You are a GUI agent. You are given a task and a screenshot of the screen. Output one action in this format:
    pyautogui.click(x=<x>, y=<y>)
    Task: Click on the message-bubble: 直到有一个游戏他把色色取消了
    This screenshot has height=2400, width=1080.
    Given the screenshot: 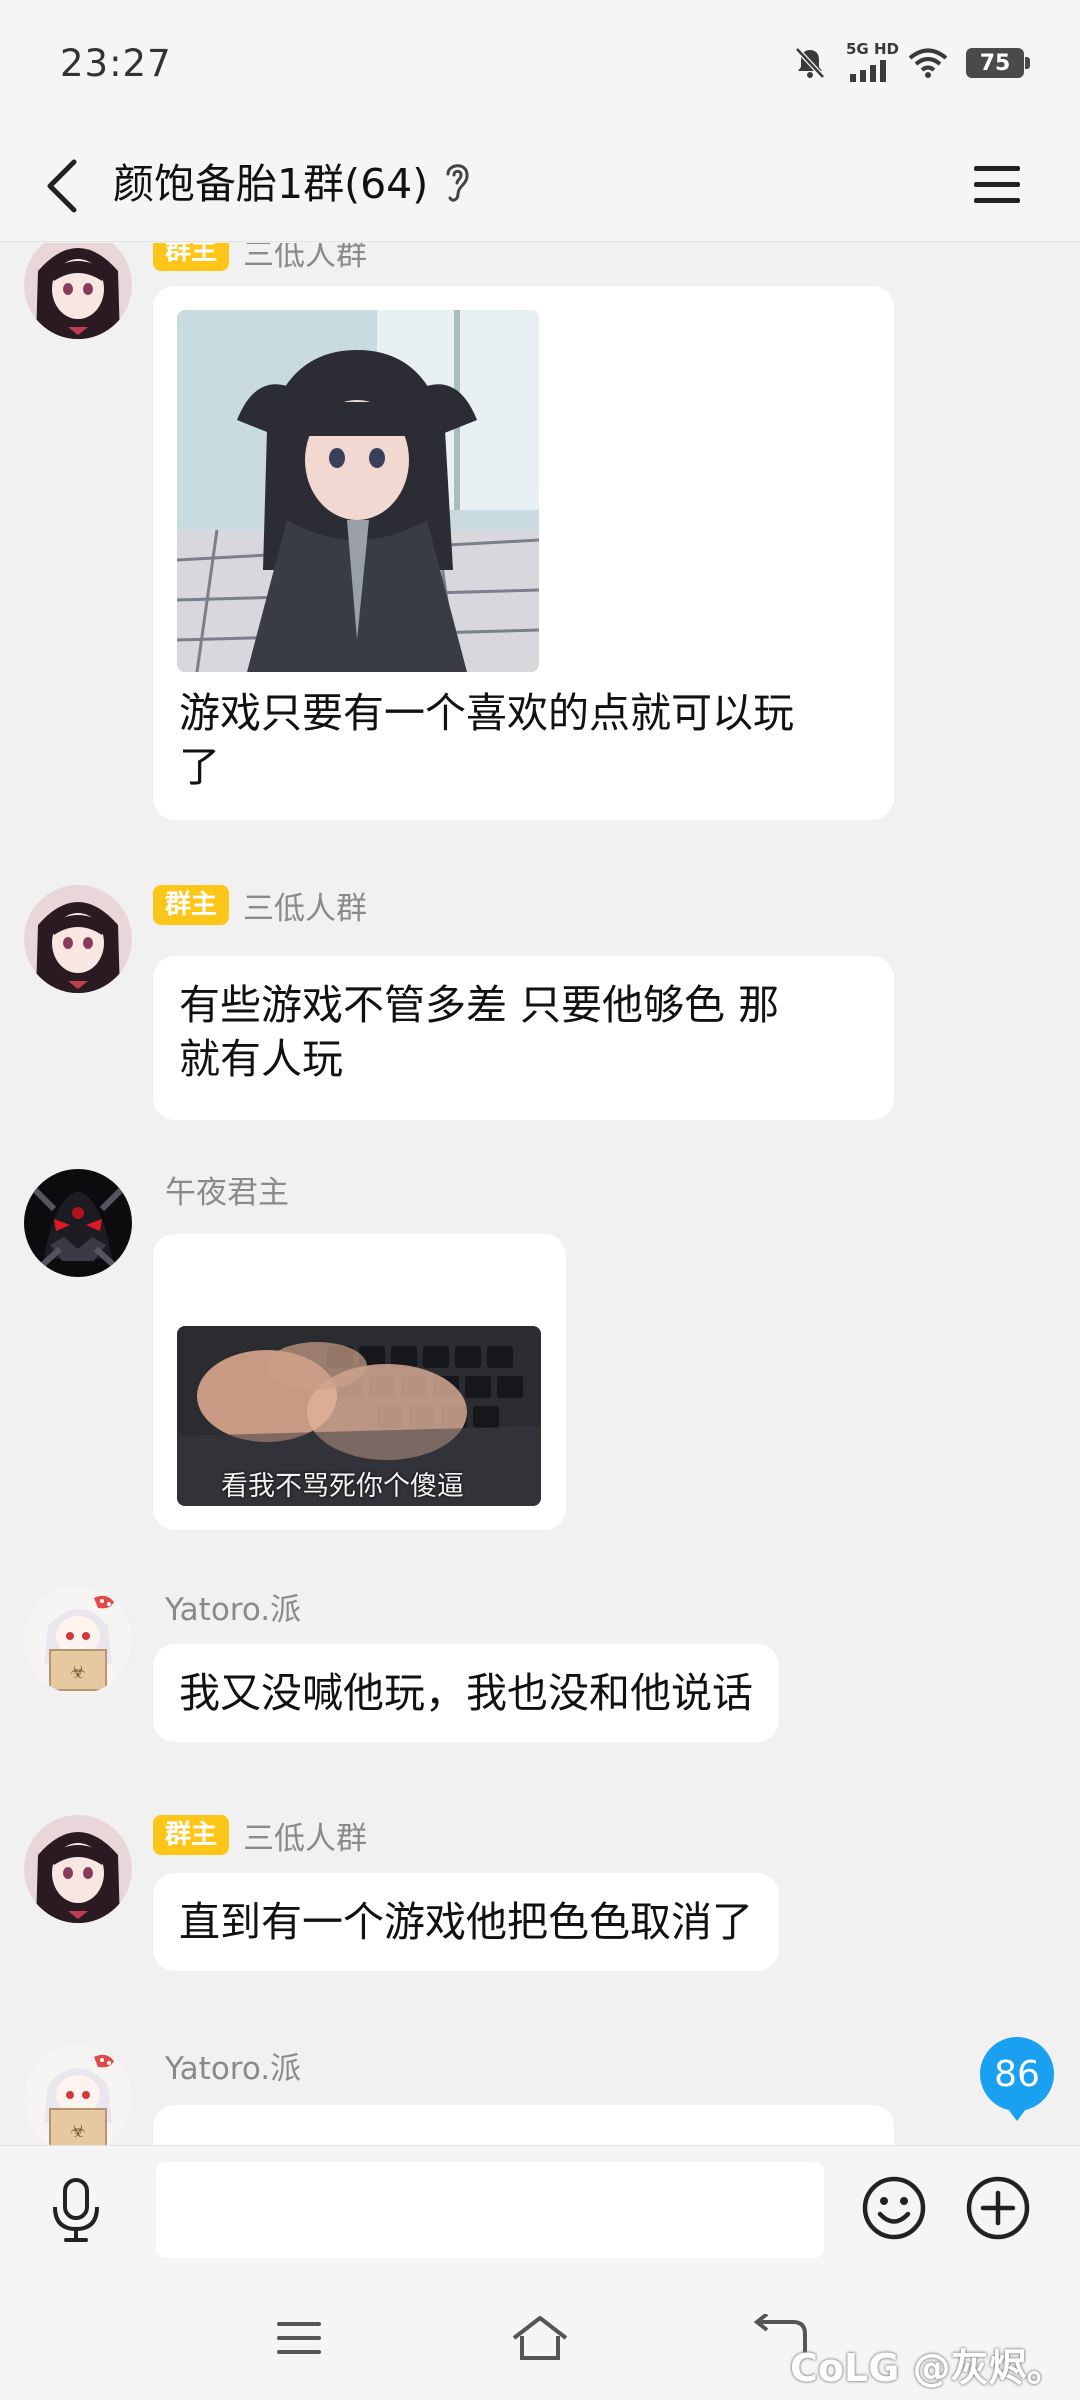 What is the action you would take?
    pyautogui.click(x=466, y=1922)
    